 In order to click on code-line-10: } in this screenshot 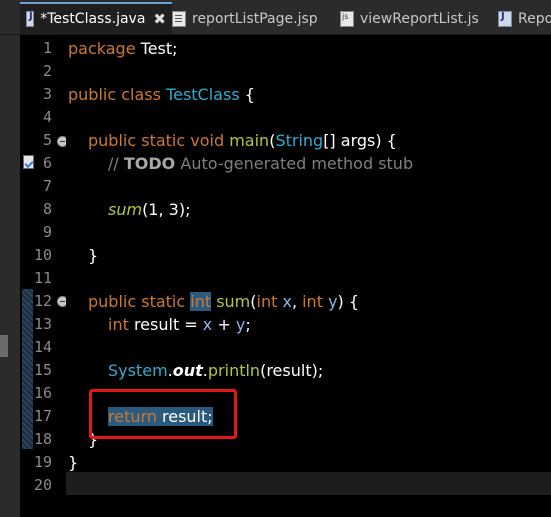, I will do `click(93, 255)`.